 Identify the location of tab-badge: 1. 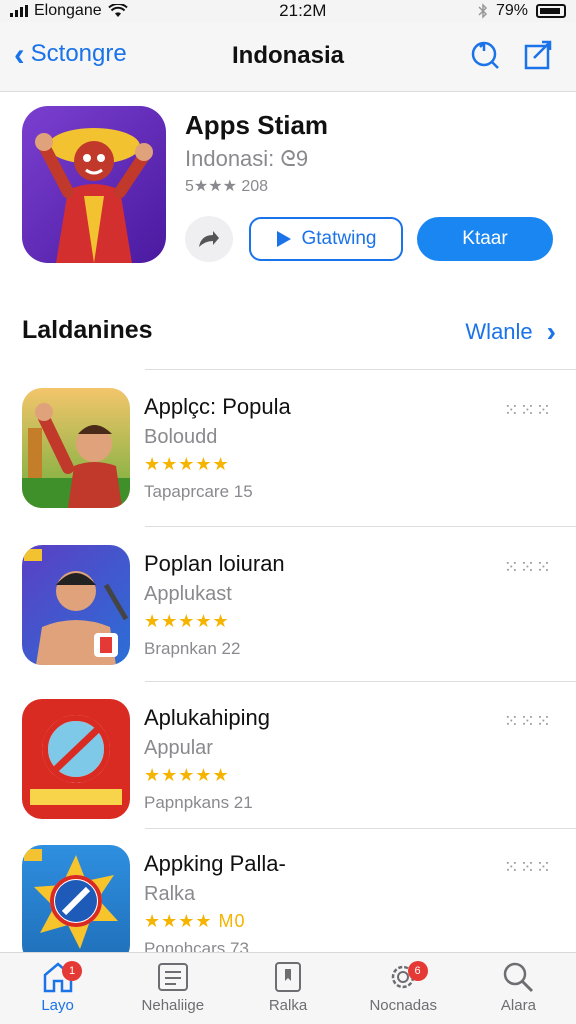
(72, 971).